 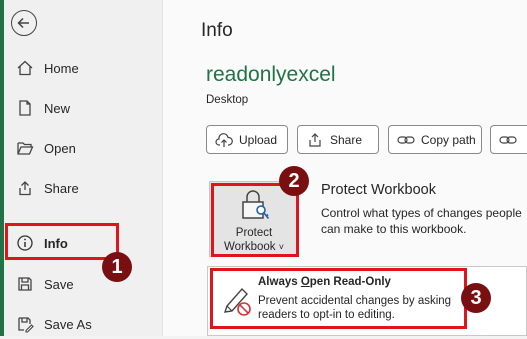 I want to click on back-button, so click(x=24, y=23).